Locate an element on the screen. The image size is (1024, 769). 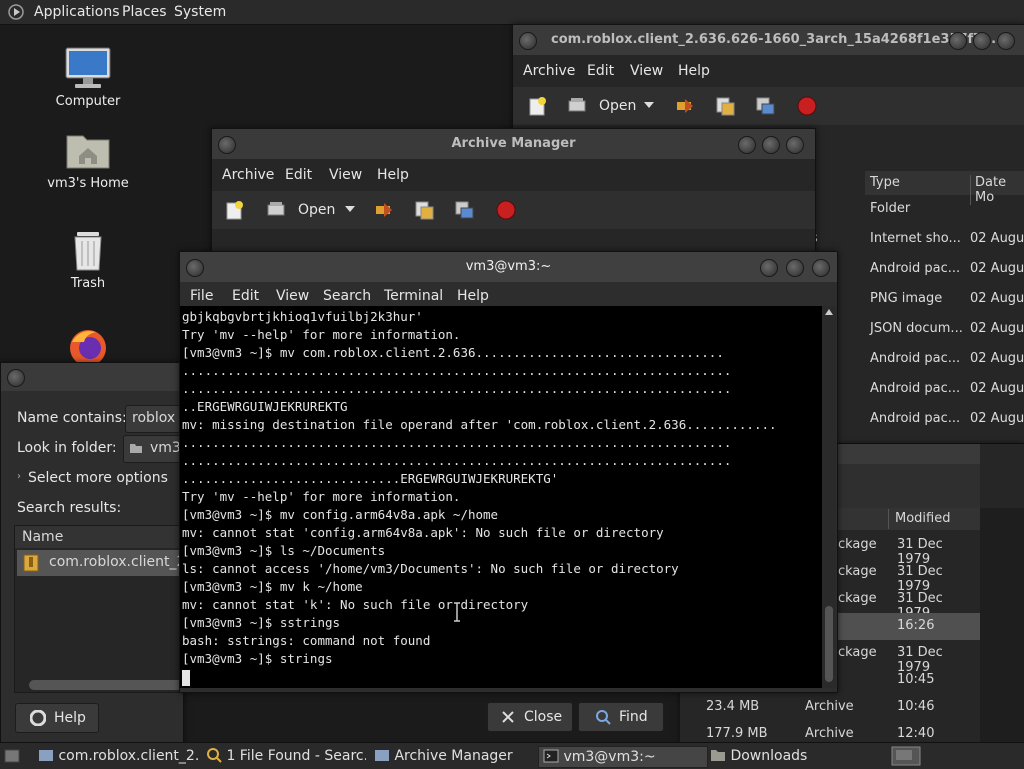
title-bar: vm3@vm3:~ is located at coordinates (508, 267).